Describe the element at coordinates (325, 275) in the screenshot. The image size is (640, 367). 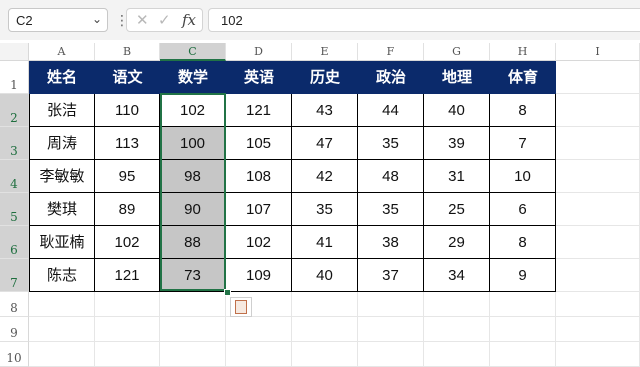
I see `table-cell: 40` at that location.